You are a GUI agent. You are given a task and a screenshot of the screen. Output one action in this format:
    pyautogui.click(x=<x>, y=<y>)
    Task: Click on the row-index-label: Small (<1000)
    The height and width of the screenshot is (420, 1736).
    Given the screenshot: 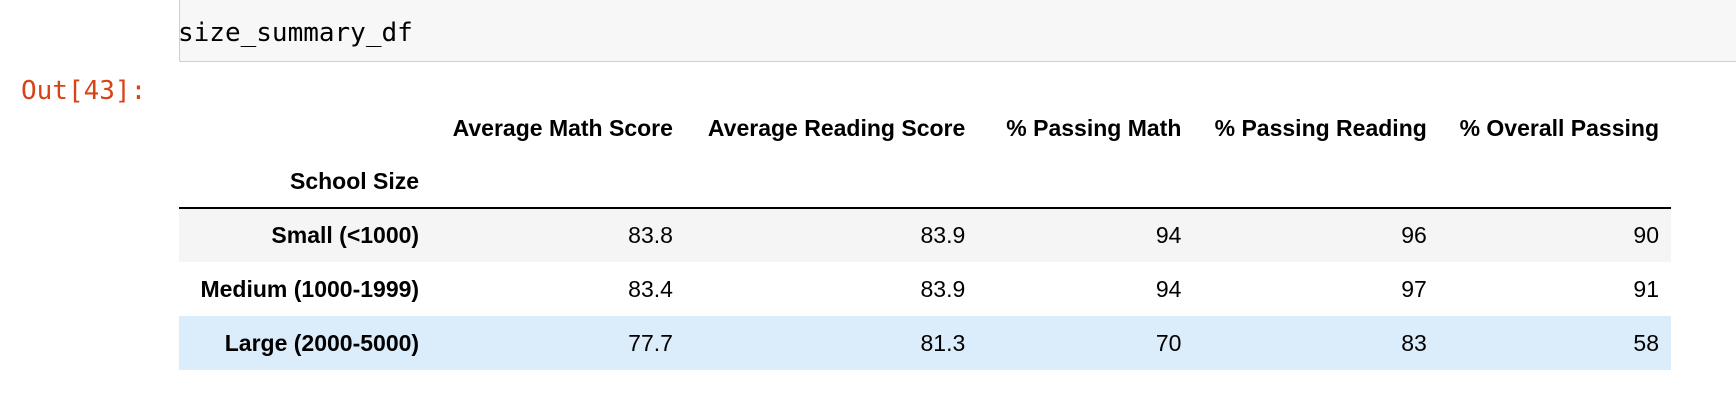 What is the action you would take?
    pyautogui.click(x=345, y=235)
    